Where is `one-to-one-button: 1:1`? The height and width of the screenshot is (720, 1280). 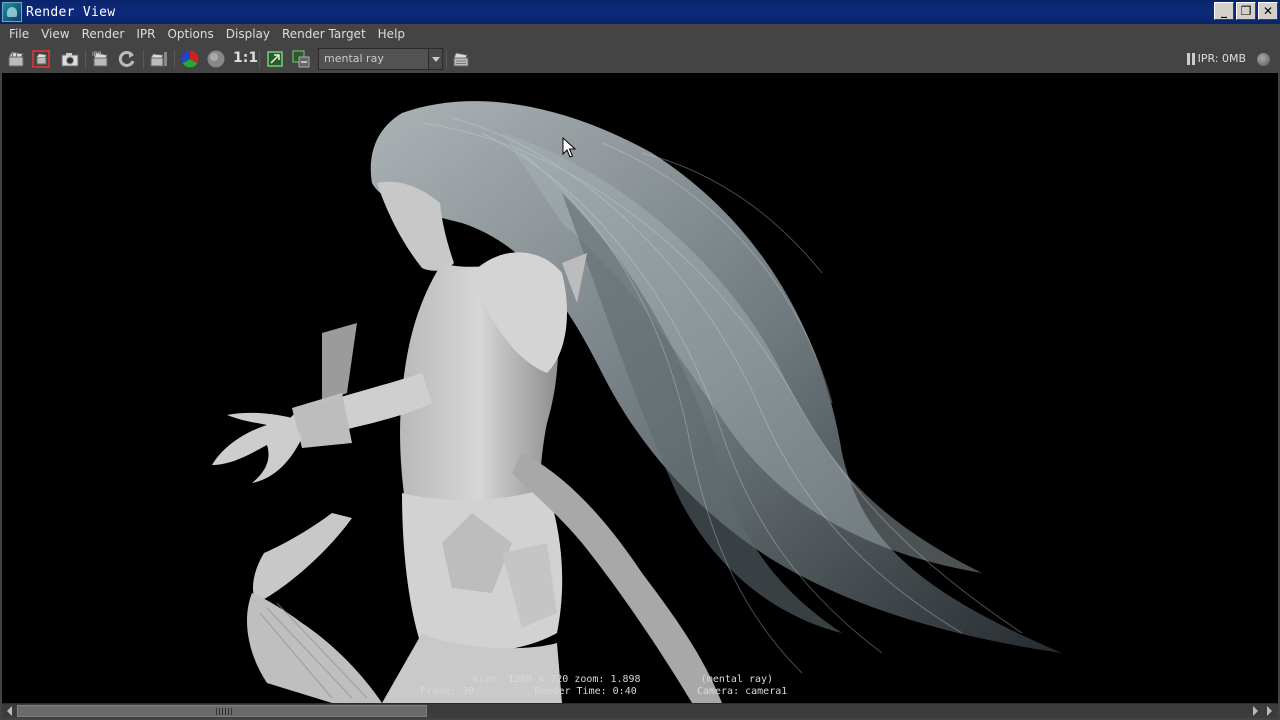
one-to-one-button: 1:1 is located at coordinates (245, 58).